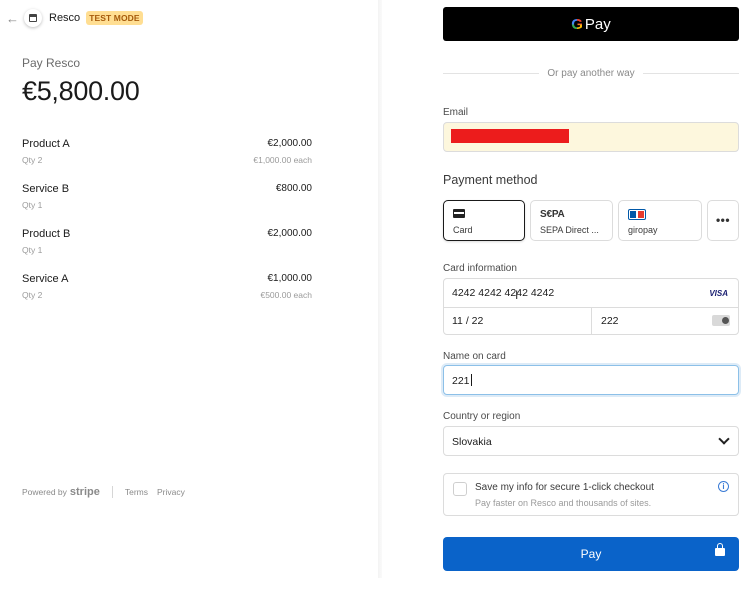  What do you see at coordinates (65, 18) in the screenshot?
I see `merchant-name: Resco` at bounding box center [65, 18].